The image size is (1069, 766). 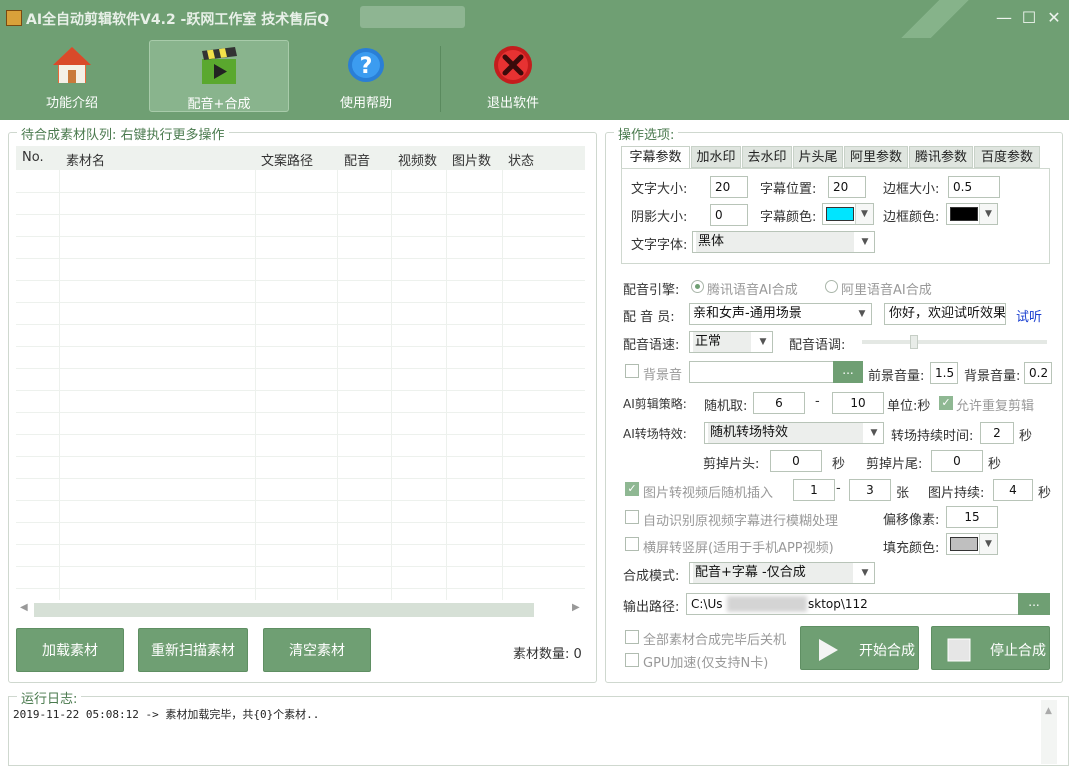 I want to click on img-min-input: 1, so click(x=814, y=490).